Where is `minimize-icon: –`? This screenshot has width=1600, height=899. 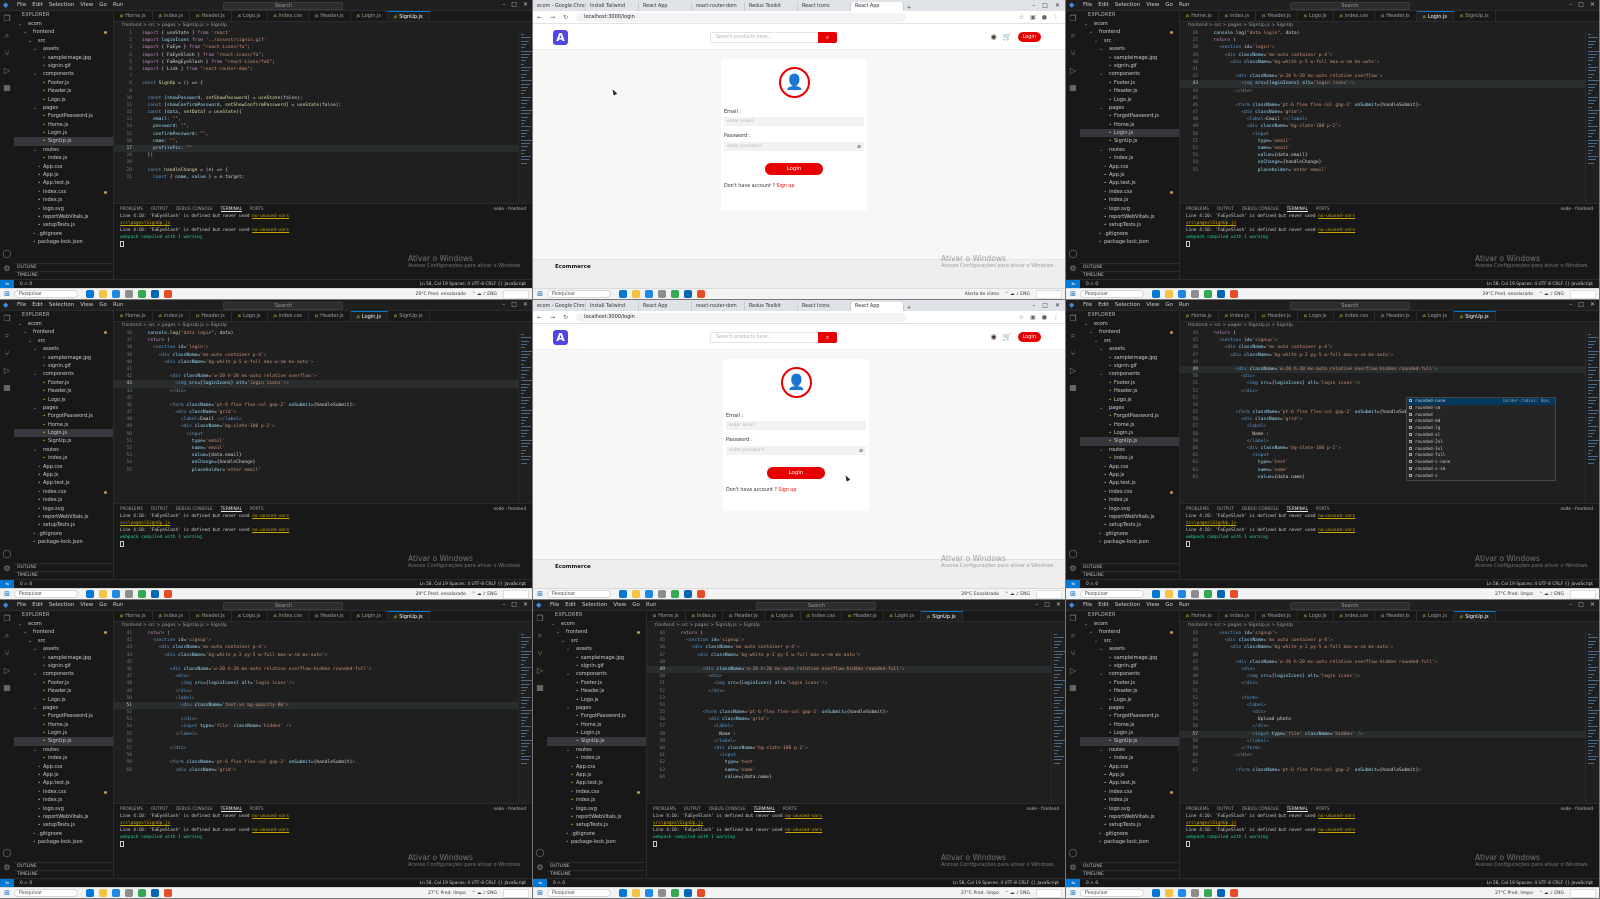 minimize-icon: – is located at coordinates (503, 604).